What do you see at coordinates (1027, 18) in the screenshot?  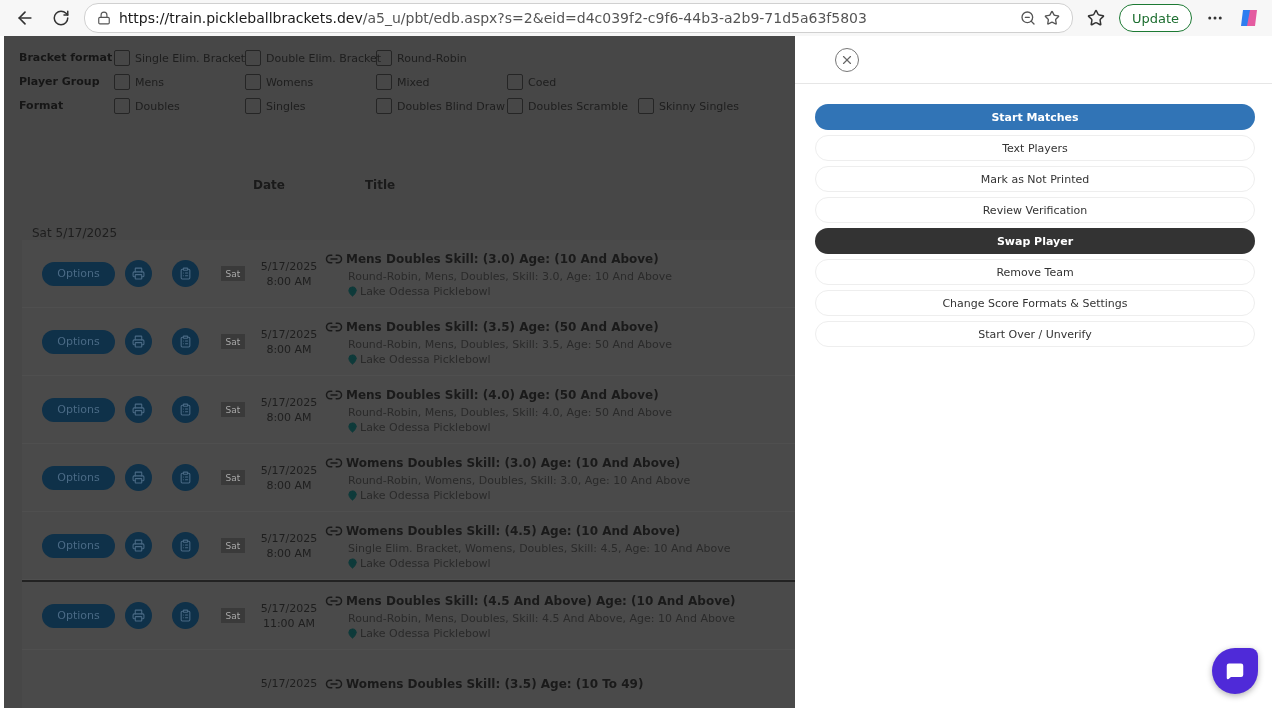 I see `zoom-out-icon` at bounding box center [1027, 18].